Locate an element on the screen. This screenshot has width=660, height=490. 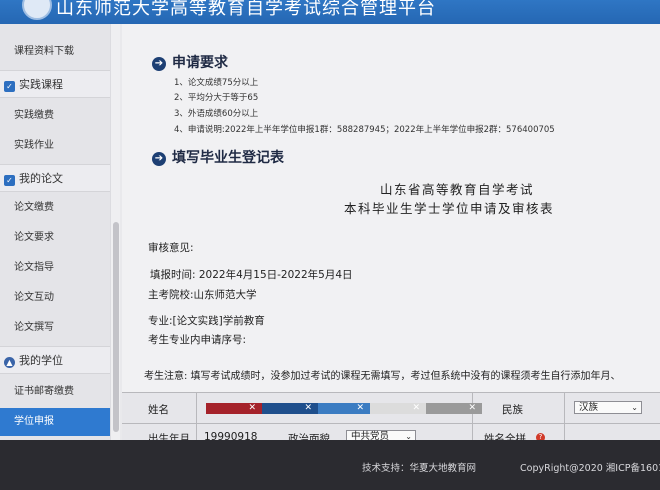
sidebar-item-course-materials: 课程资料下载 is located at coordinates (55, 52).